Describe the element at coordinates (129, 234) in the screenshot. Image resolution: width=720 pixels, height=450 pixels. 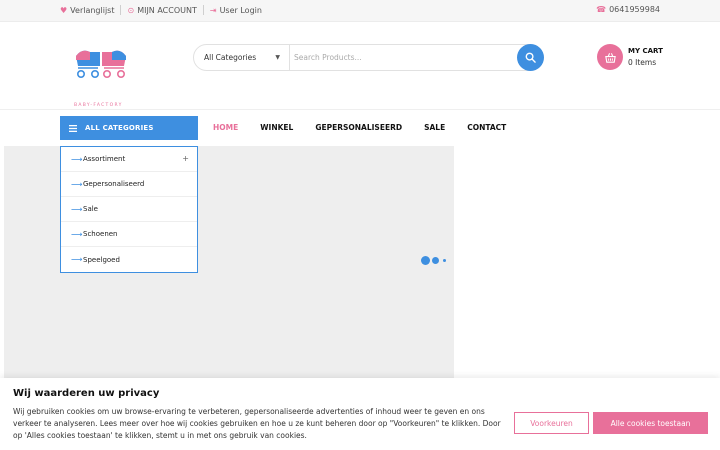
I see `category-item-schoenen: ⟶ Schoenen` at that location.